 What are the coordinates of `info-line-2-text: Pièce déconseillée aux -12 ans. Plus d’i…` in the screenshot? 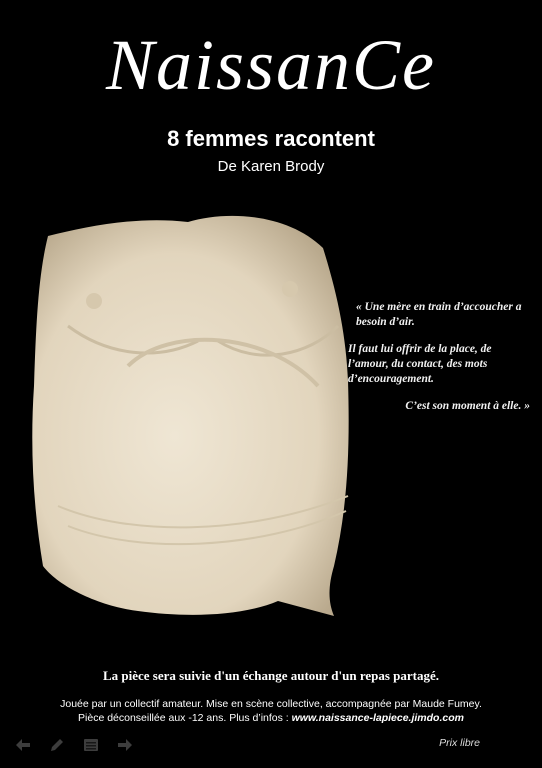 It's located at (185, 718).